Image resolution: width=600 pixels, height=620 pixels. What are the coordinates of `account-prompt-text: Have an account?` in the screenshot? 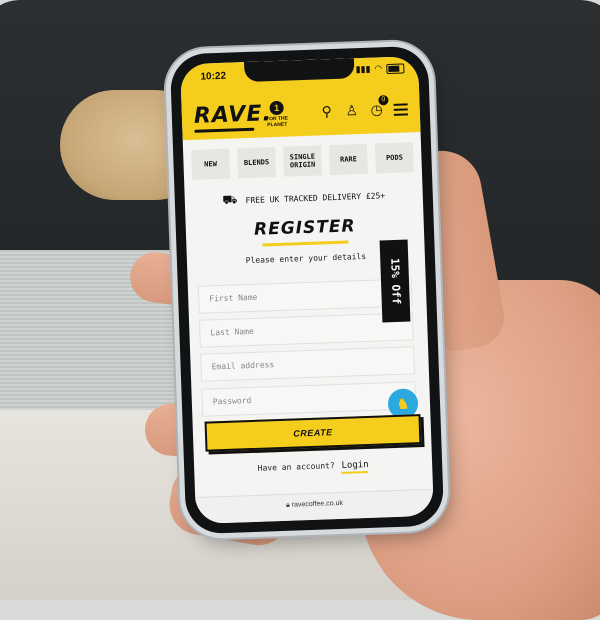 It's located at (296, 467).